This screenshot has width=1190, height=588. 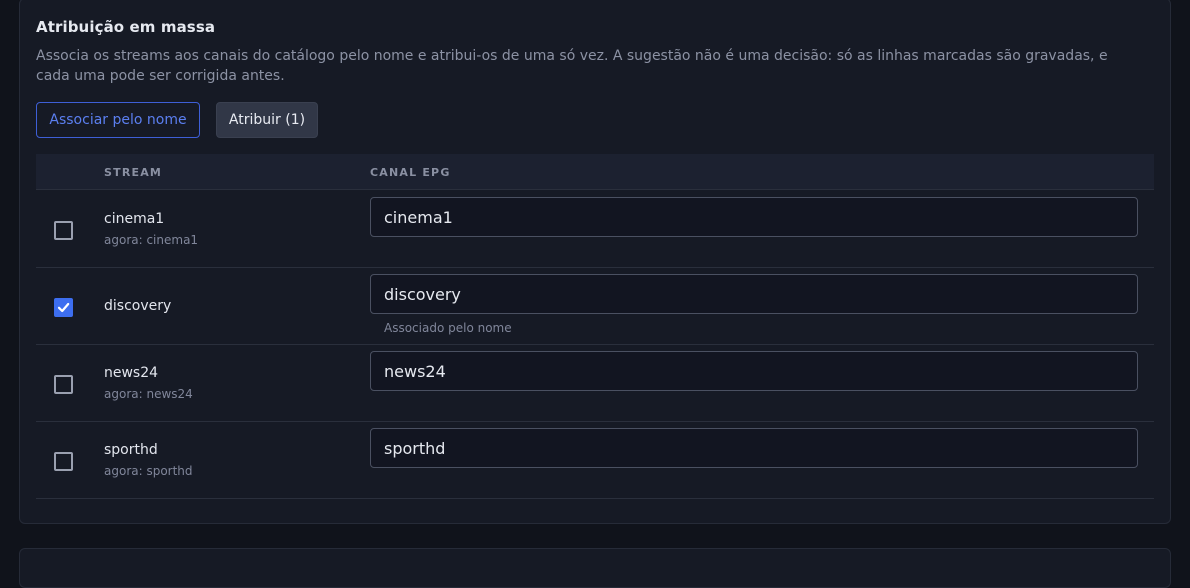 I want to click on associate-by-name-button: Associar pelo nome, so click(x=118, y=120).